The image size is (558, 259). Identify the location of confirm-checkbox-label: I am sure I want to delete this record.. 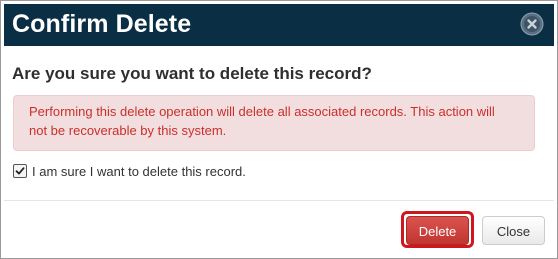
(139, 171).